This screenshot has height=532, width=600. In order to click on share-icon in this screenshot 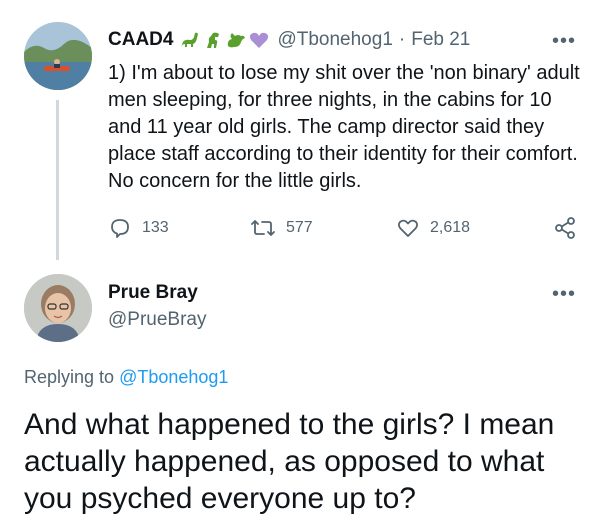, I will do `click(565, 228)`.